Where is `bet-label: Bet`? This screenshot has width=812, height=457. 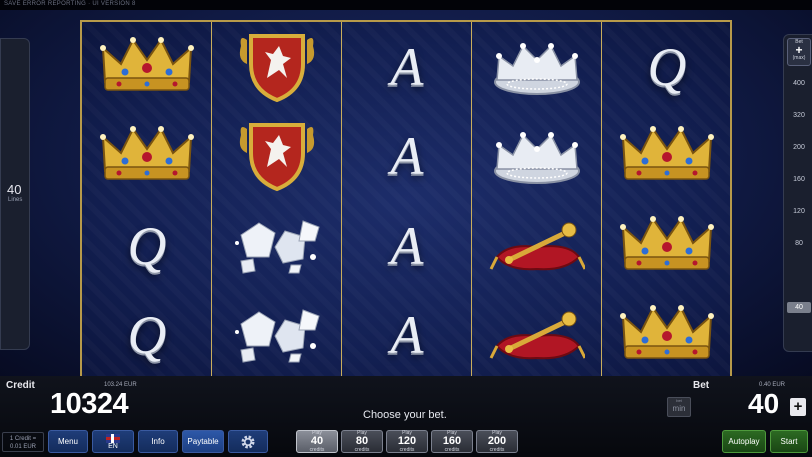 bet-label: Bet is located at coordinates (701, 385).